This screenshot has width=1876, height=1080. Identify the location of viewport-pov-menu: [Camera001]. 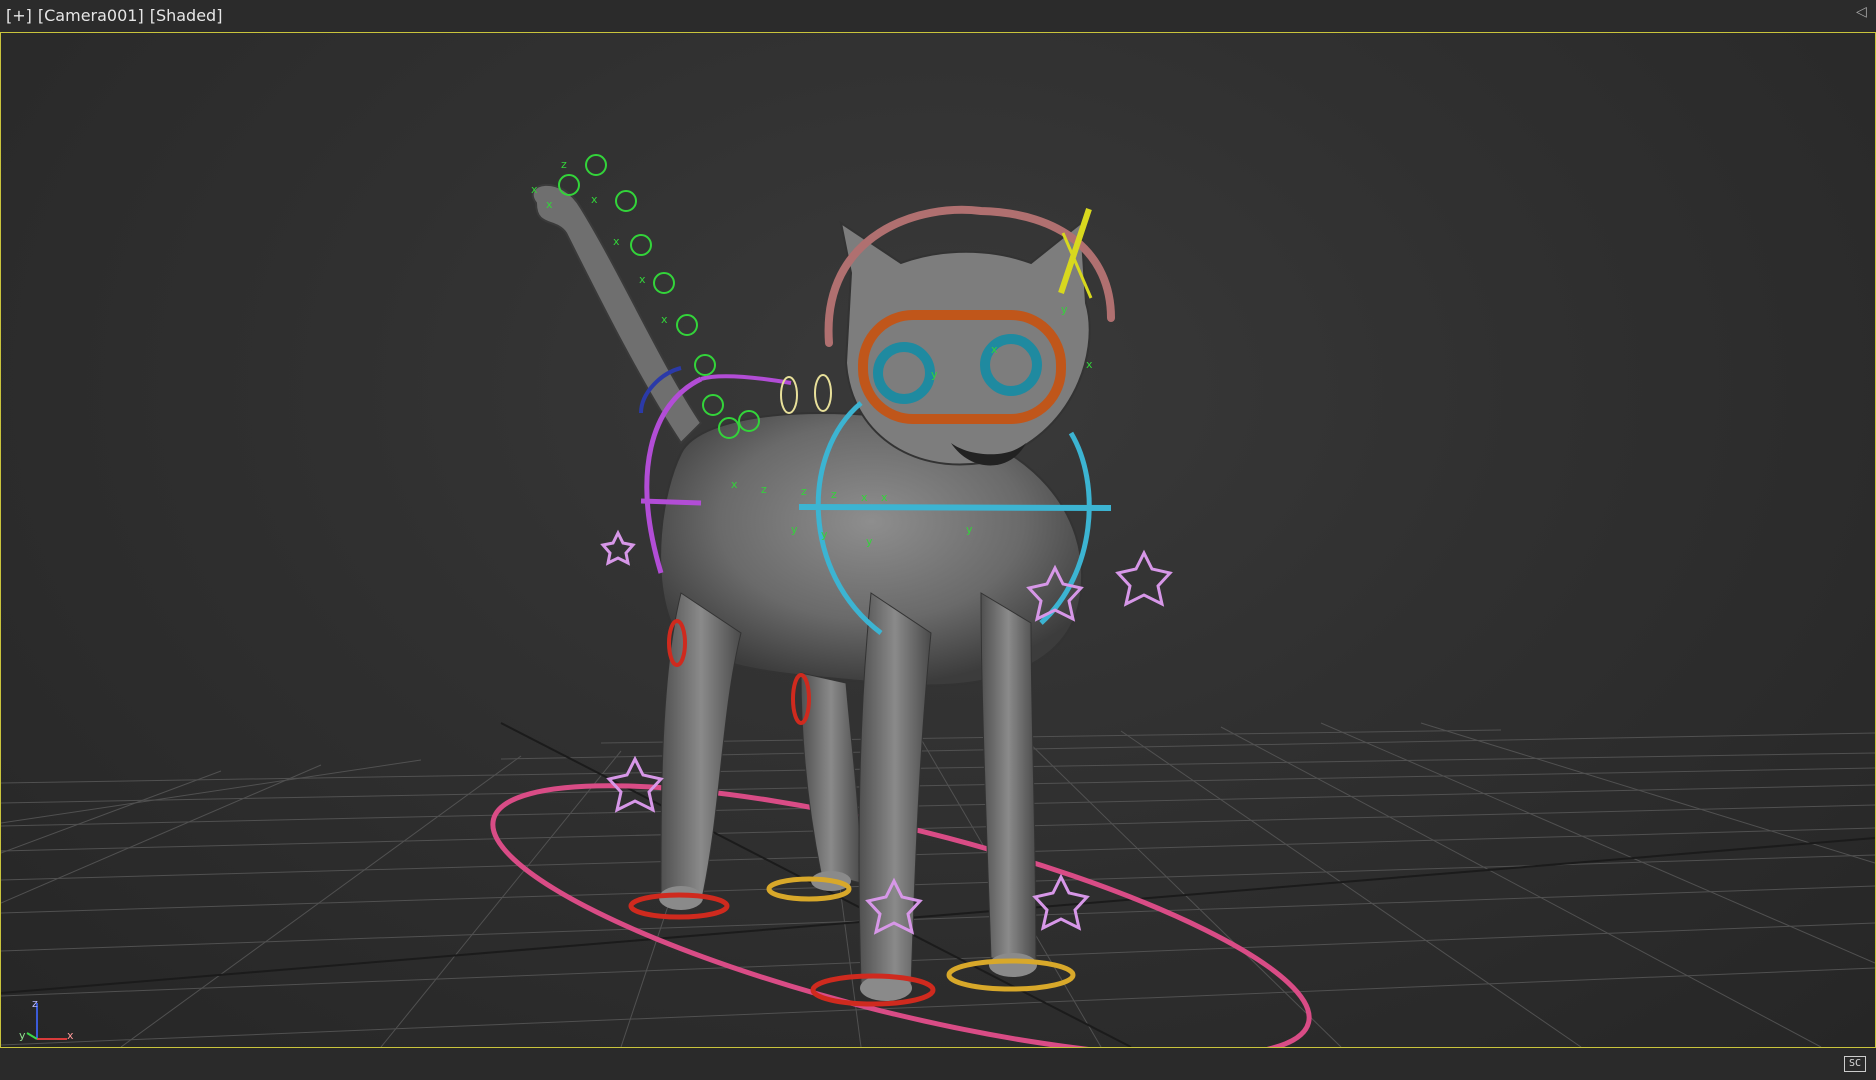
(91, 15).